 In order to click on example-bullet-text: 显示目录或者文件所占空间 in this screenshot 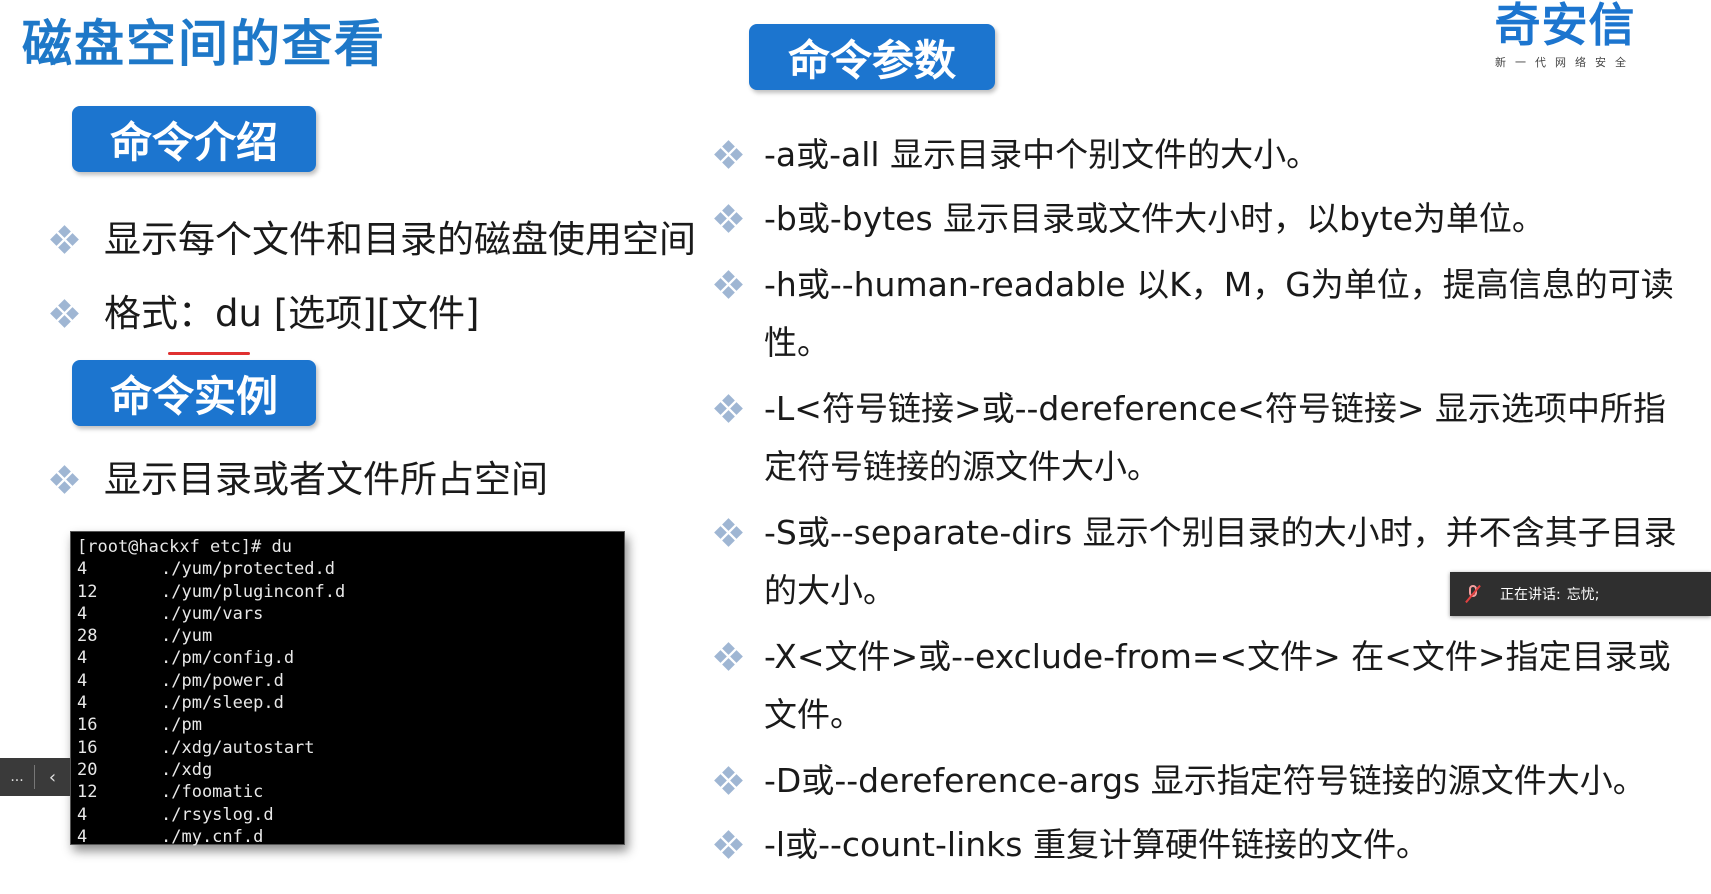, I will do `click(326, 479)`.